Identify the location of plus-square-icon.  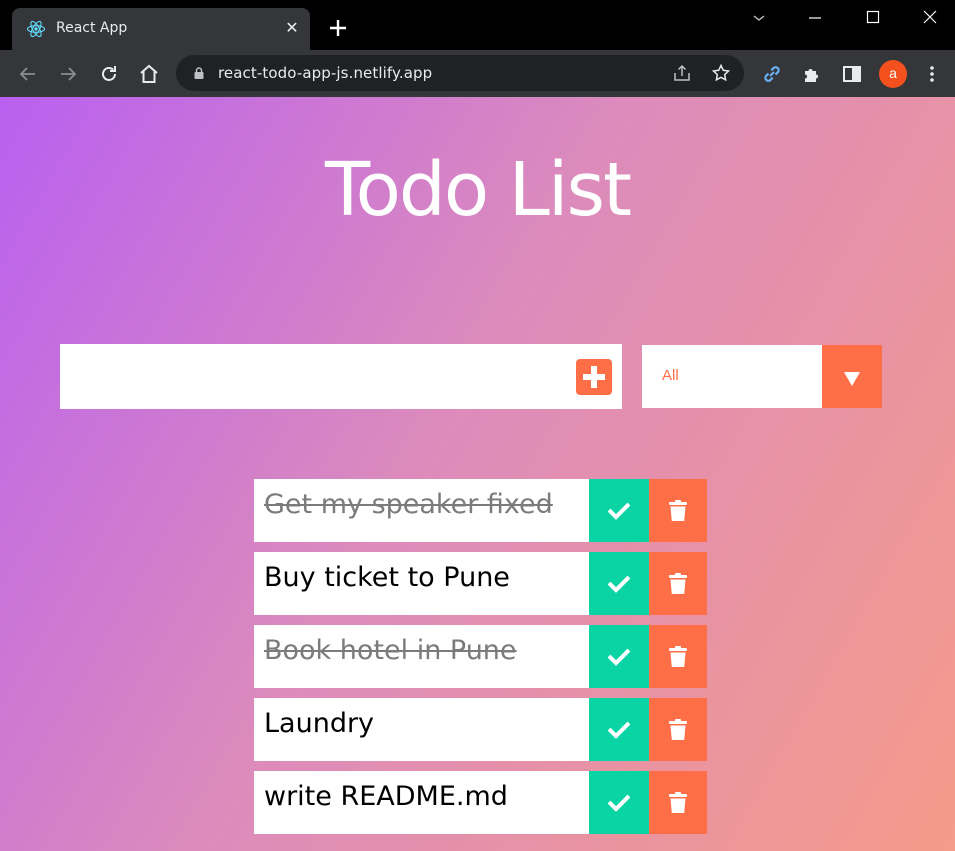
(594, 377).